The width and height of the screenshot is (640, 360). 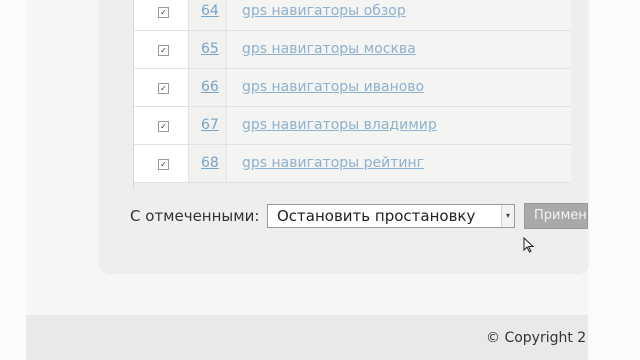 What do you see at coordinates (614, 180) in the screenshot?
I see `page-right-margin` at bounding box center [614, 180].